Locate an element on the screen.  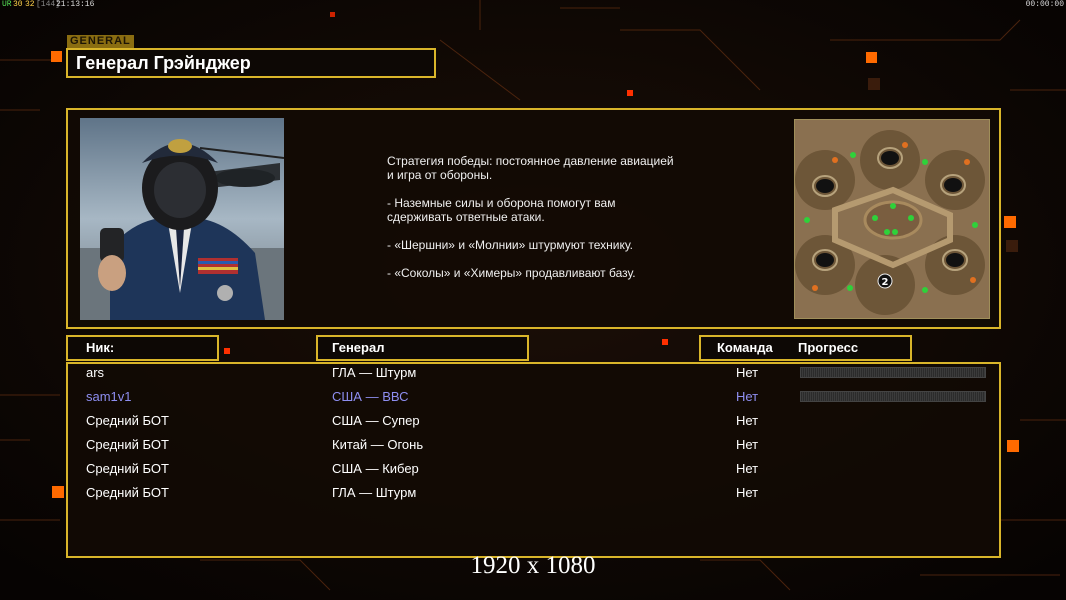
general-header-label: Генерал is located at coordinates (358, 347).